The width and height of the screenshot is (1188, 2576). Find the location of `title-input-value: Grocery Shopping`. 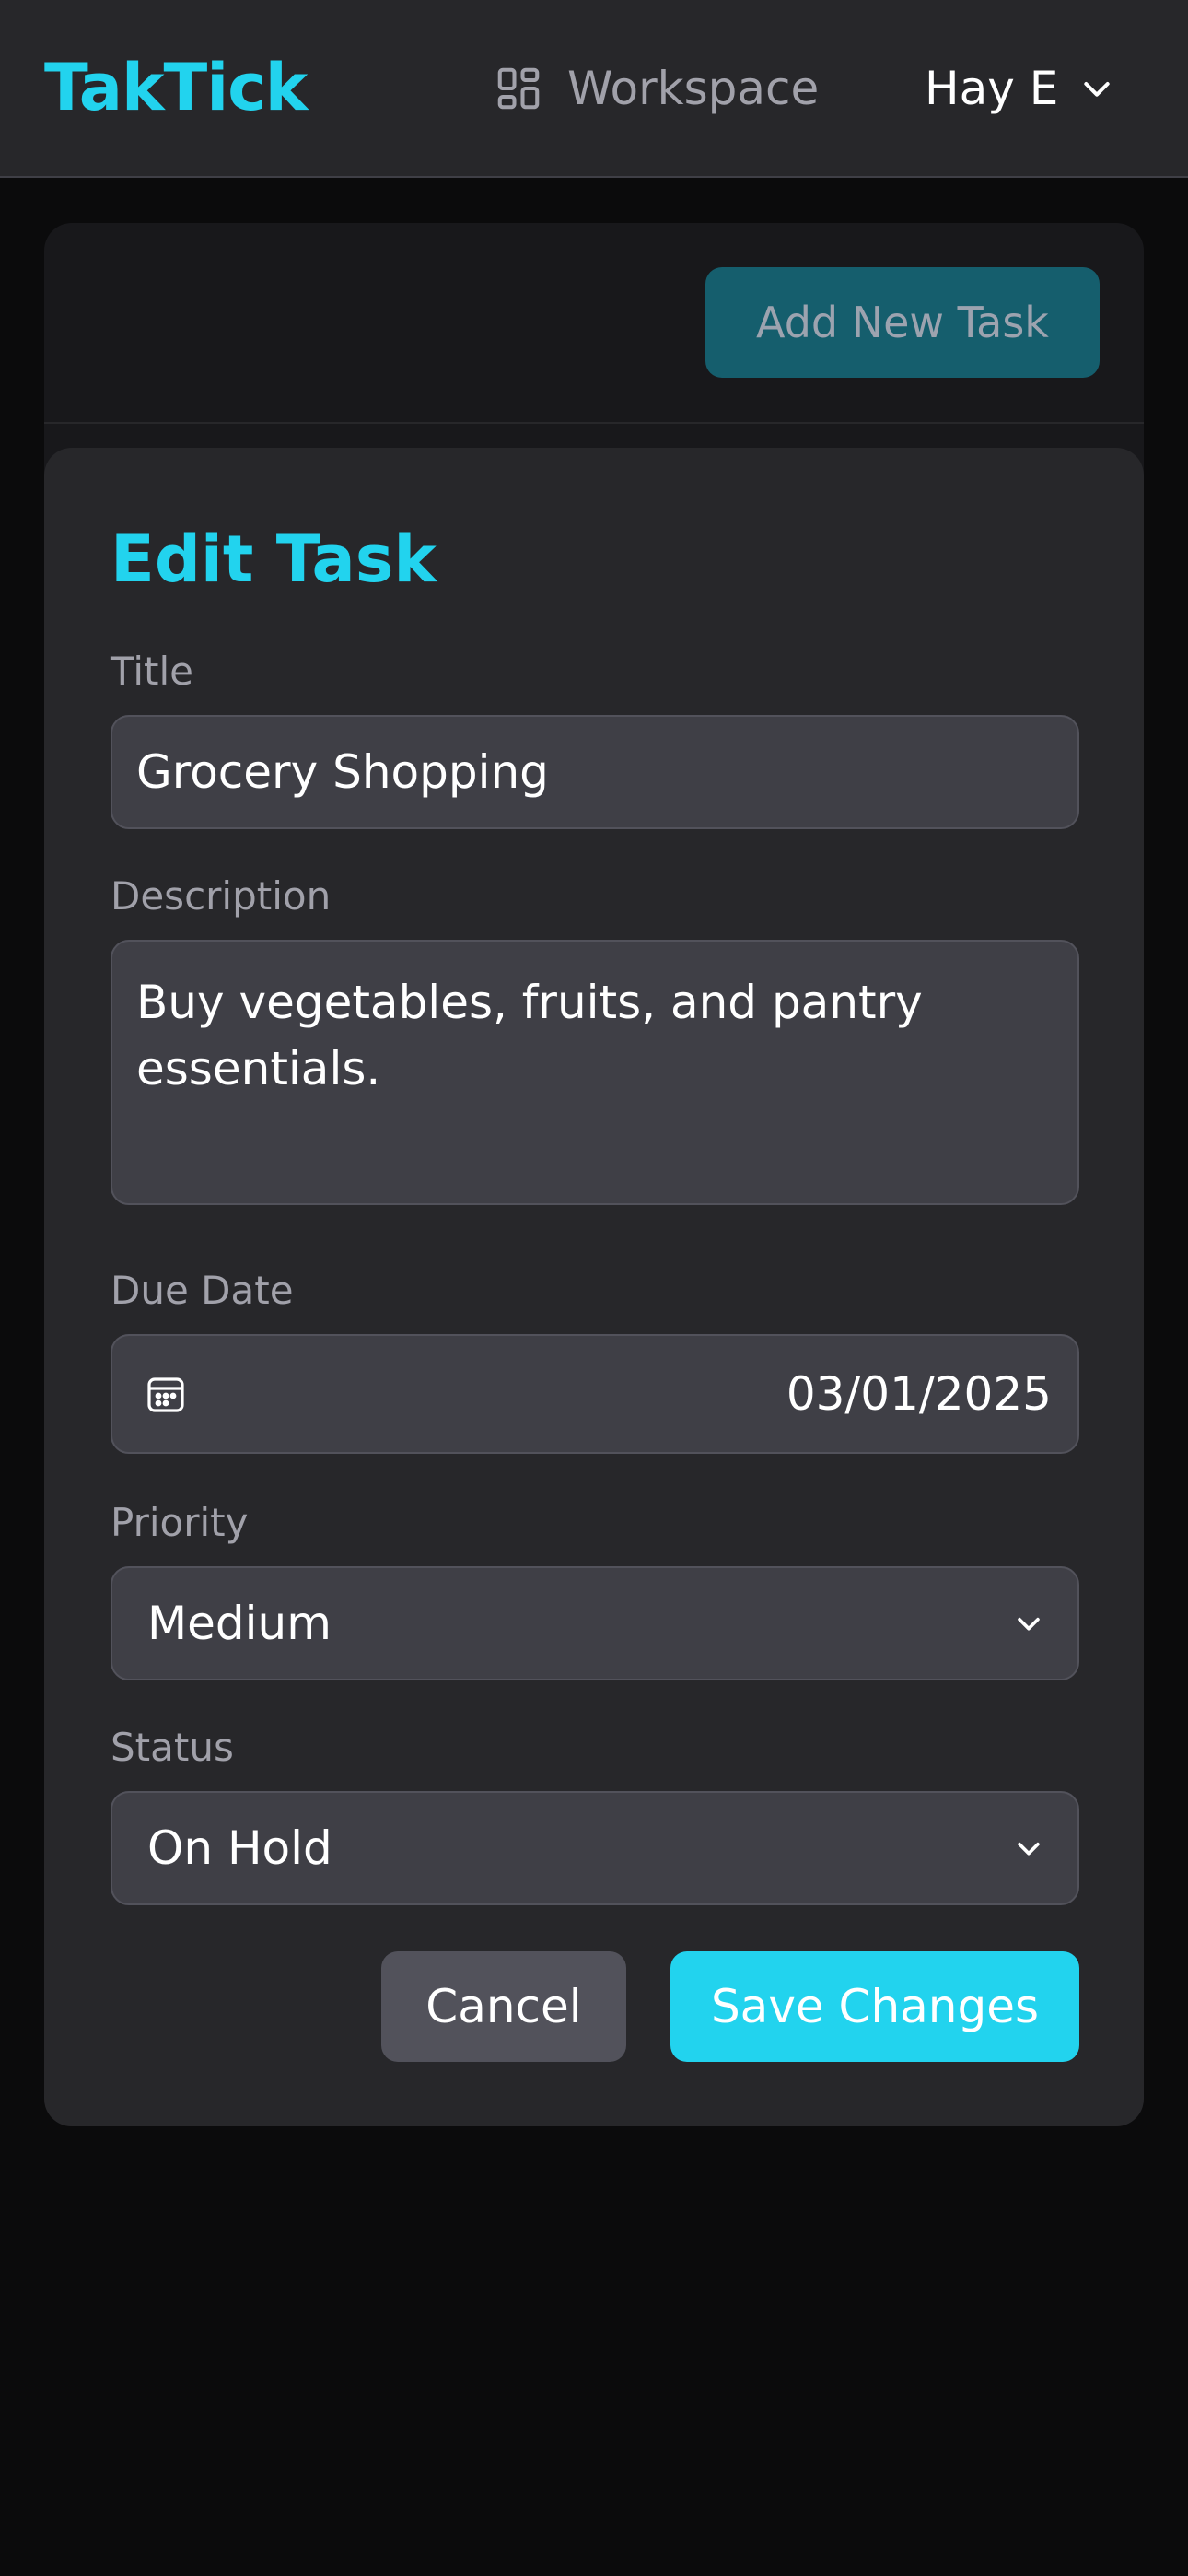

title-input-value: Grocery Shopping is located at coordinates (342, 772).